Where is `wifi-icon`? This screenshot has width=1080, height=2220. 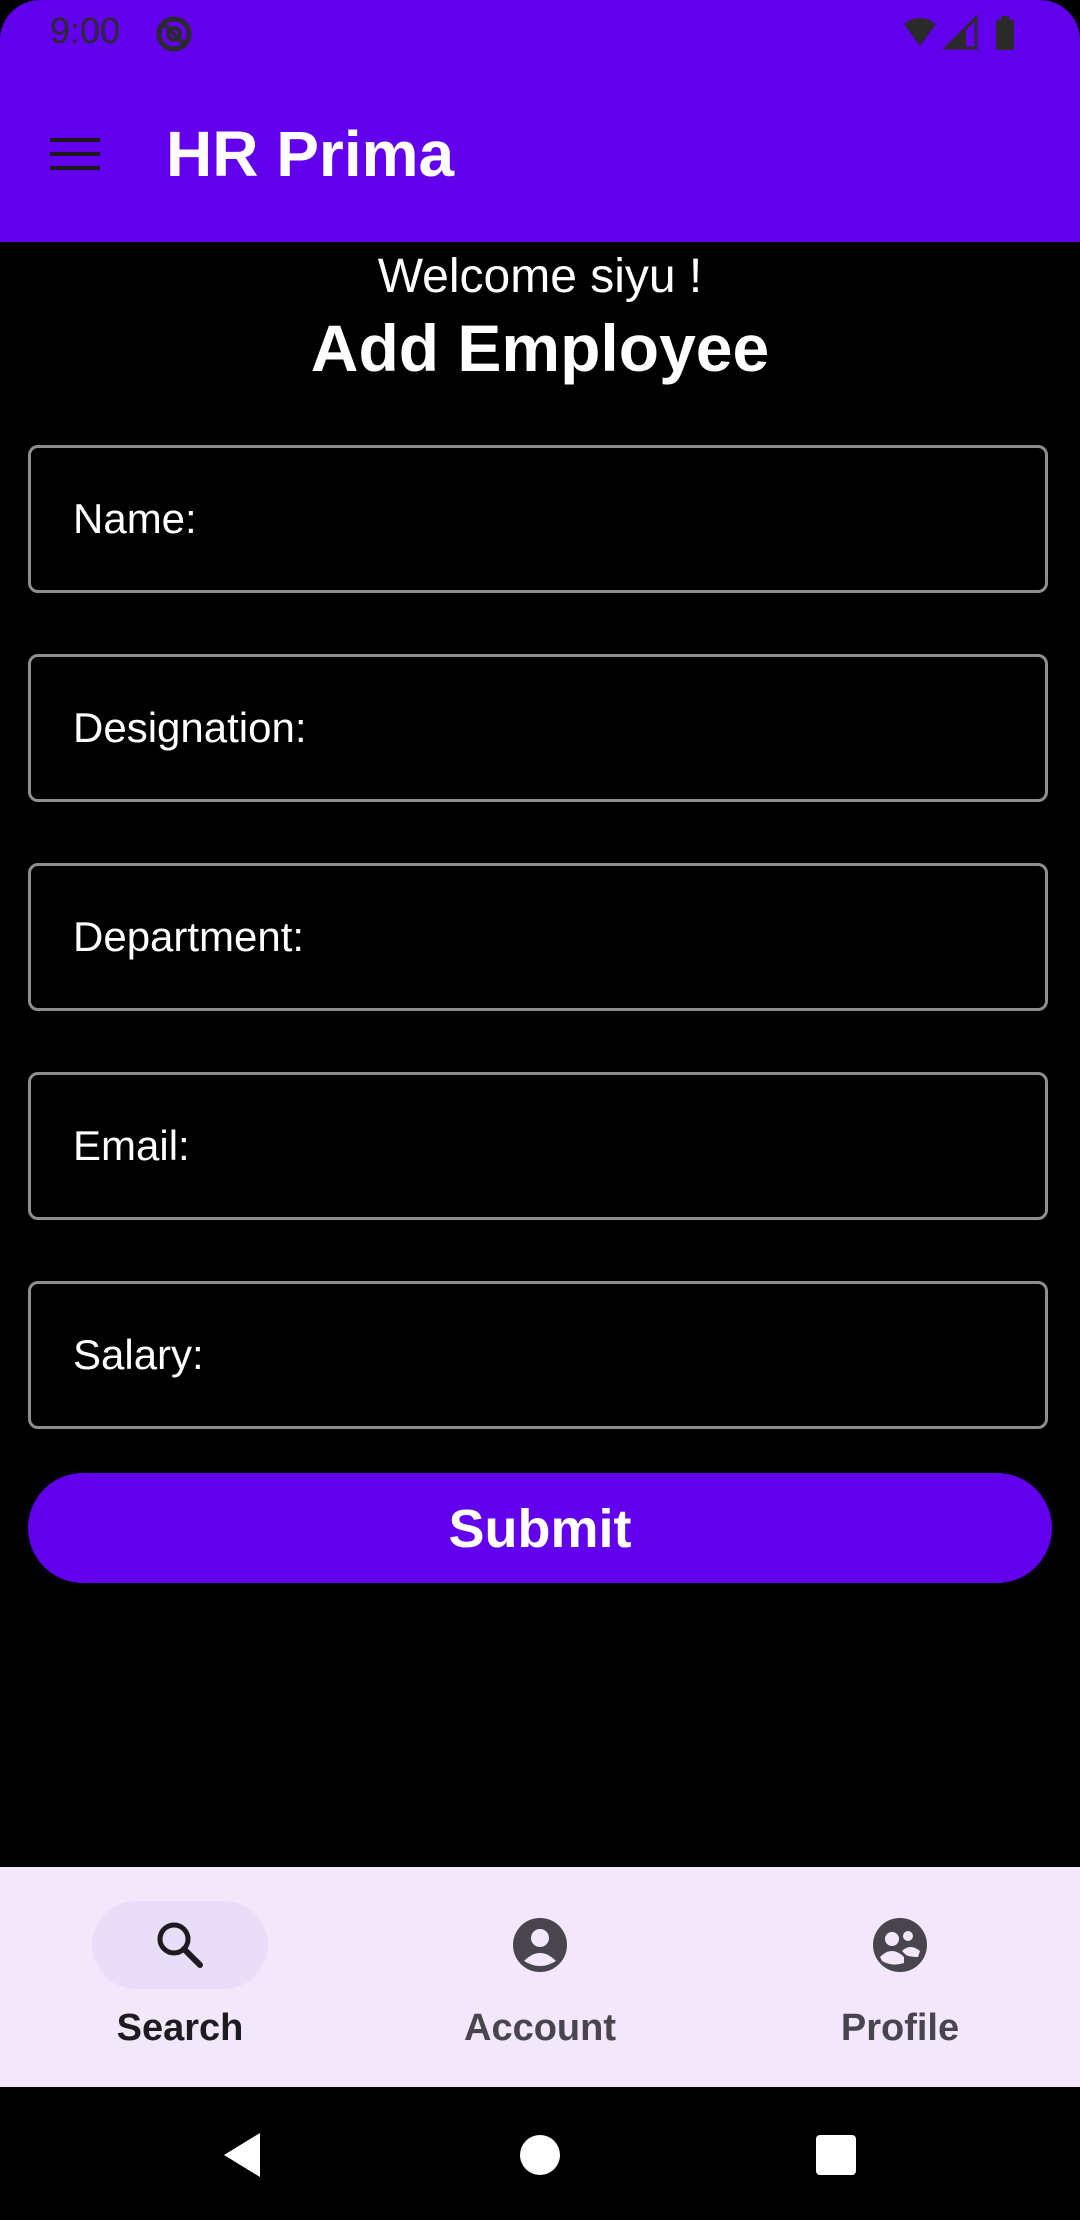 wifi-icon is located at coordinates (920, 32).